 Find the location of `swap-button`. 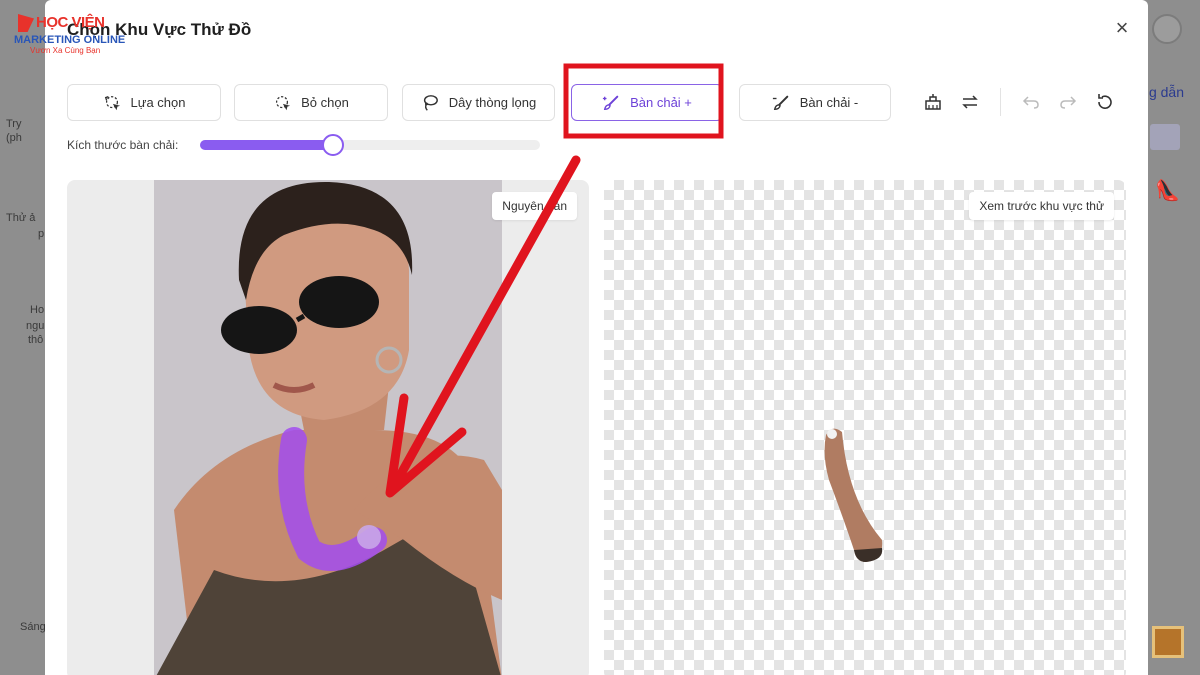

swap-button is located at coordinates (970, 102).